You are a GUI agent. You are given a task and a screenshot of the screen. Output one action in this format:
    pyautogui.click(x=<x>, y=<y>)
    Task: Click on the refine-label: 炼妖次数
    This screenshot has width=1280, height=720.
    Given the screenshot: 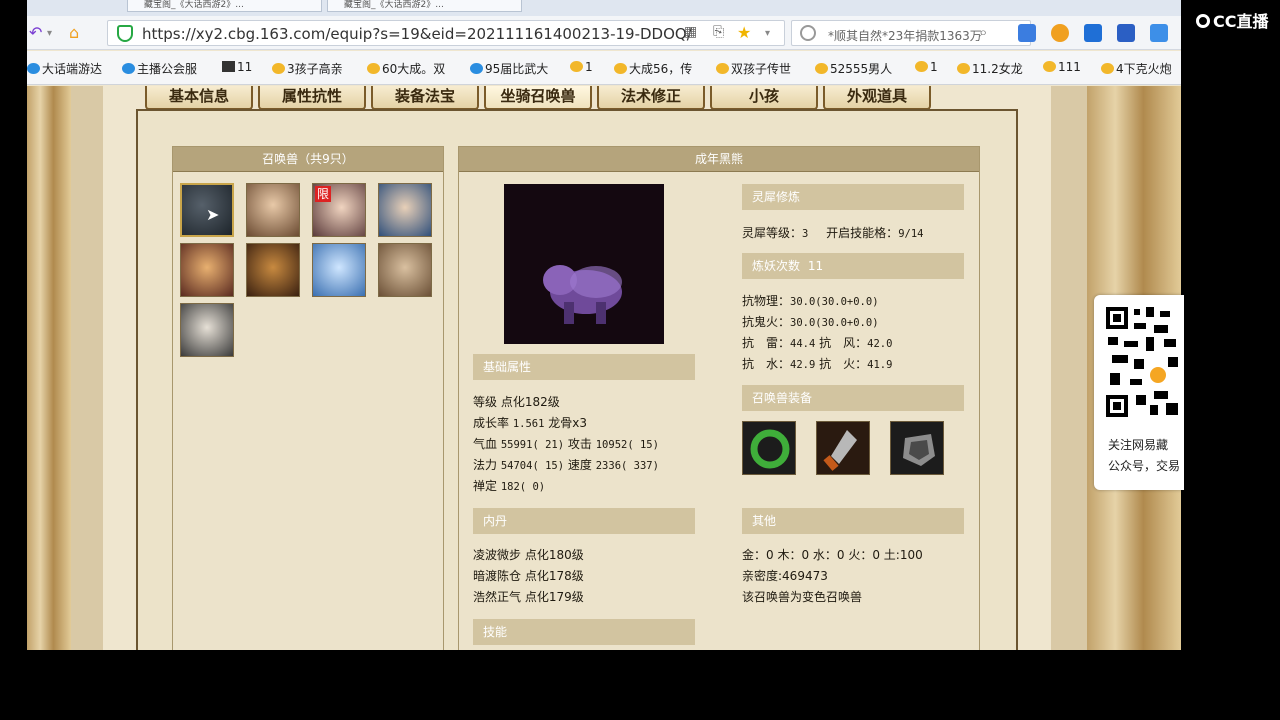 What is the action you would take?
    pyautogui.click(x=776, y=266)
    